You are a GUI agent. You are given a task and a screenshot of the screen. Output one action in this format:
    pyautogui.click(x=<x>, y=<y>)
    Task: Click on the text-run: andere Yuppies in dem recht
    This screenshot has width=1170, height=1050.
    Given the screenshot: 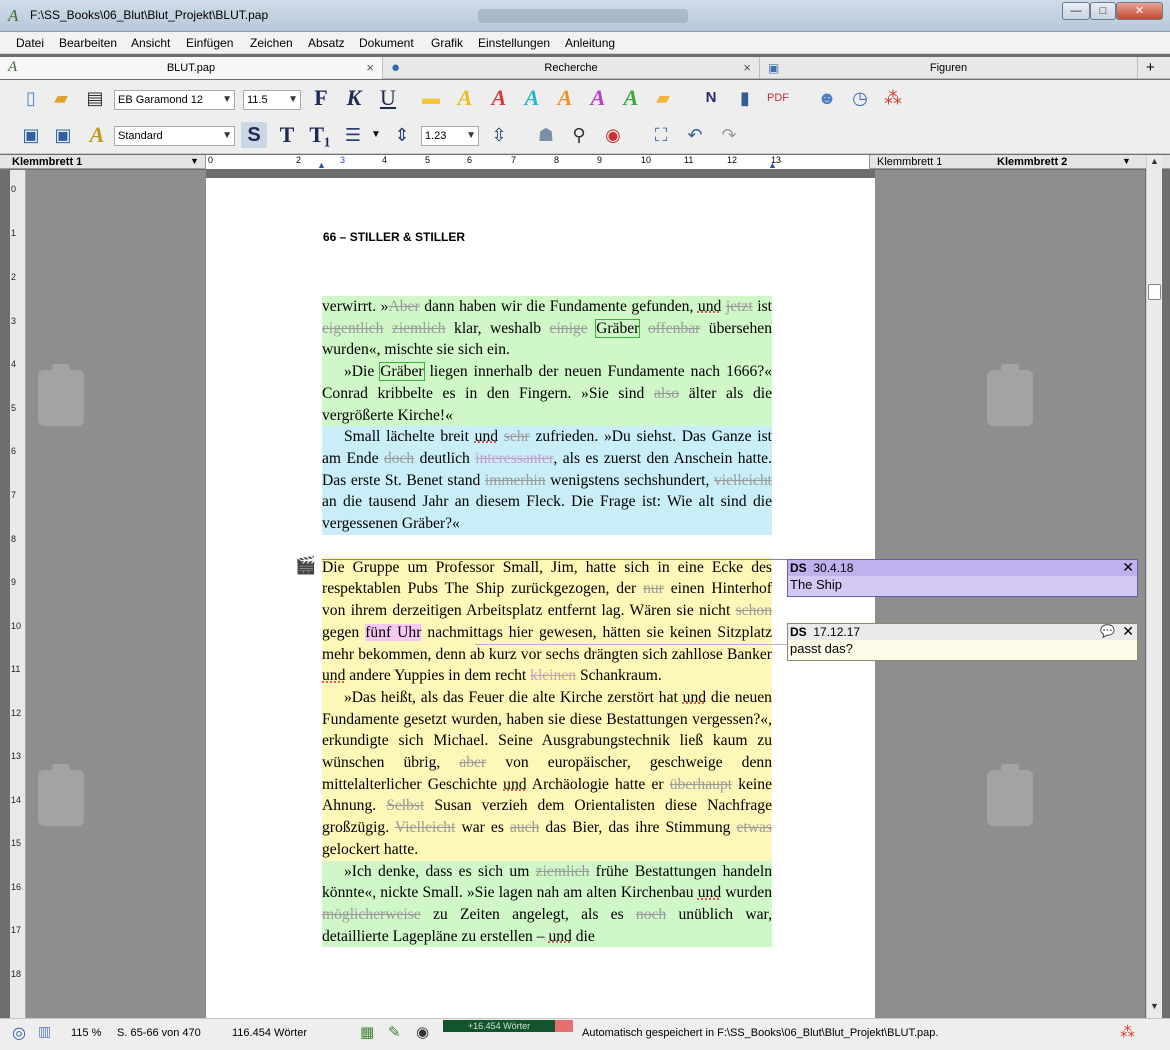 What is the action you would take?
    pyautogui.click(x=438, y=676)
    